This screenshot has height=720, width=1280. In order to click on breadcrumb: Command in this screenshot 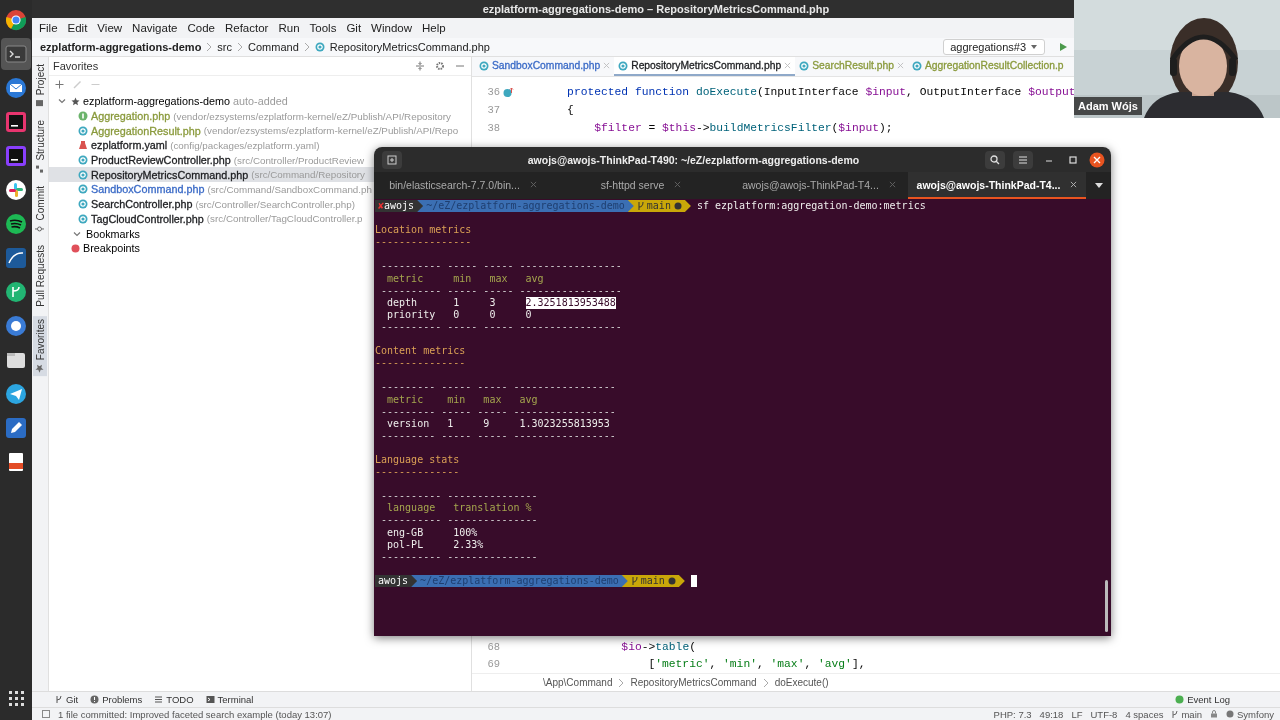, I will do `click(273, 47)`.